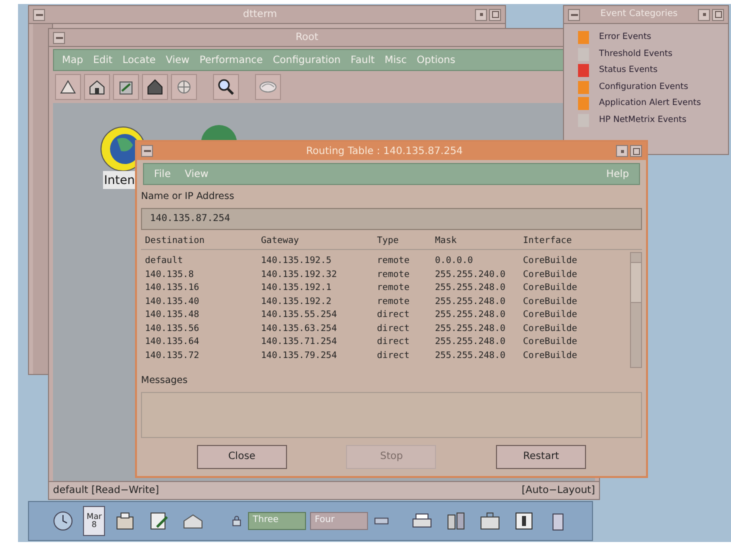 This screenshot has height=544, width=731. Describe the element at coordinates (237, 521) in the screenshot. I see `lock-icon` at that location.